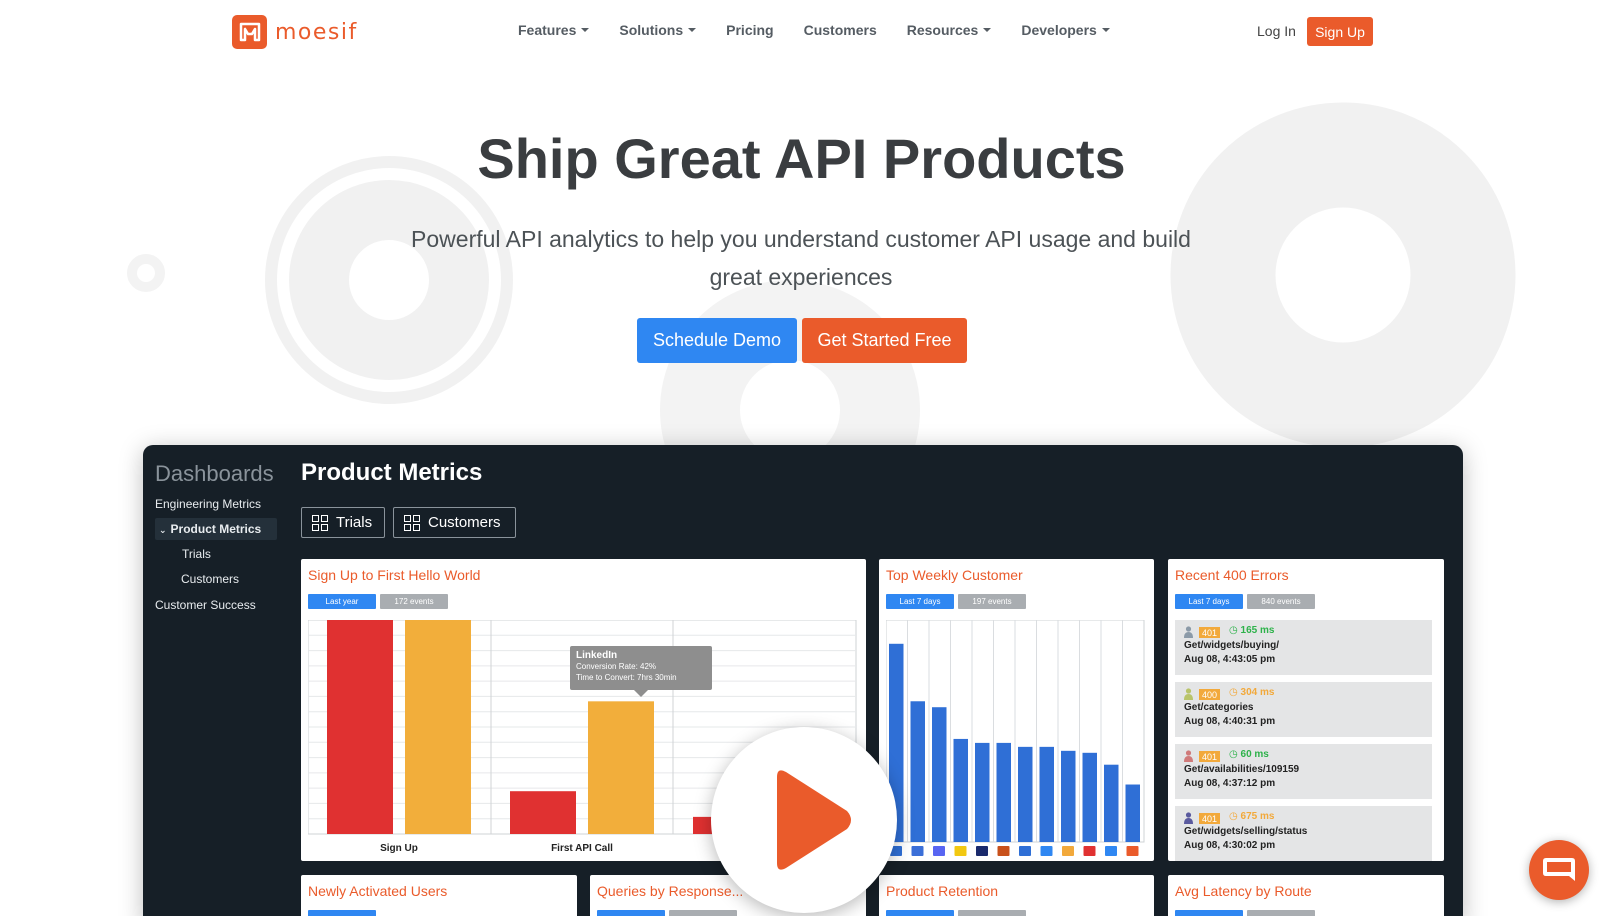 This screenshot has width=1603, height=916. What do you see at coordinates (801, 158) in the screenshot?
I see `hero-title: Ship Great API Products` at bounding box center [801, 158].